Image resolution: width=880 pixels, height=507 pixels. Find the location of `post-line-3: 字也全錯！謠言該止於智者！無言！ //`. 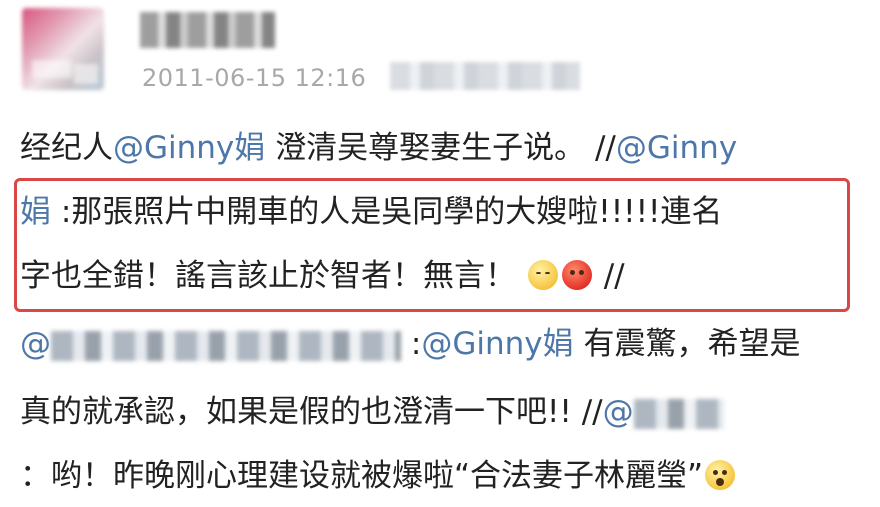

post-line-3: 字也全錯！謠言該止於智者！無言！ // is located at coordinates (322, 276).